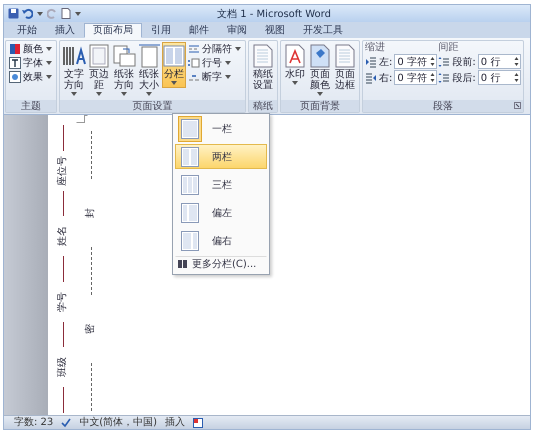 This screenshot has height=435, width=534. I want to click on status-text: 中文(简体，中国), so click(118, 422).